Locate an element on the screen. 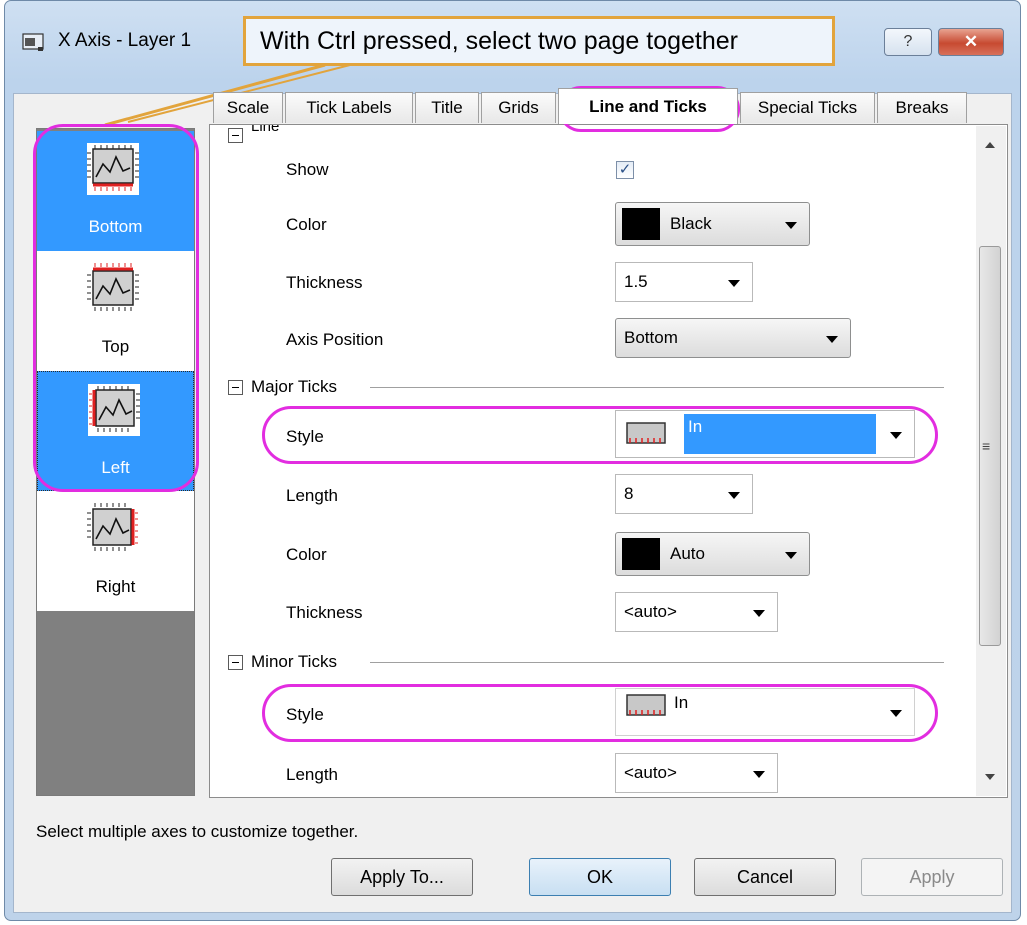 The width and height of the screenshot is (1027, 925). major-length-value: 8 is located at coordinates (629, 493).